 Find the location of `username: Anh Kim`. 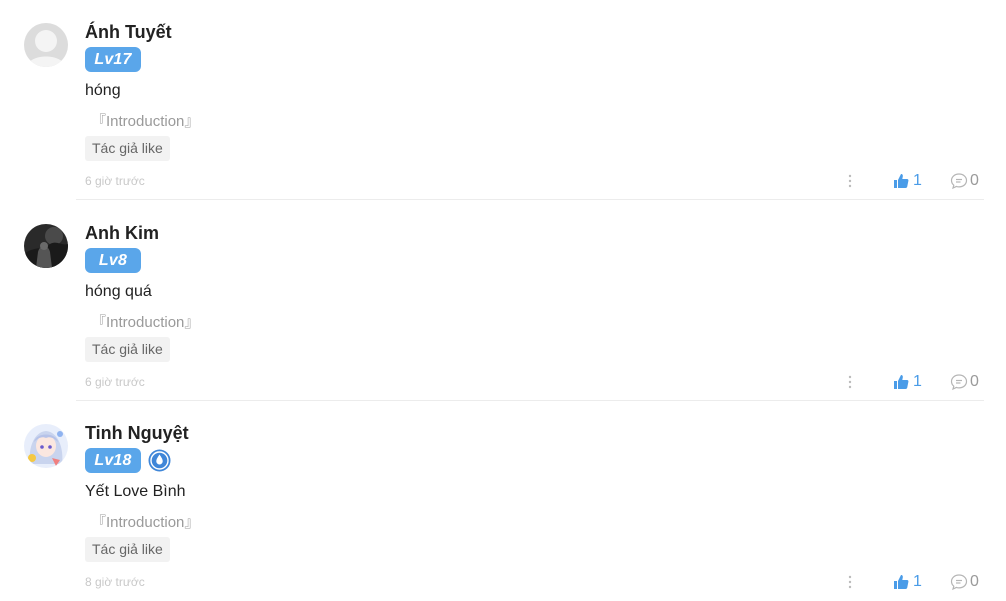

username: Anh Kim is located at coordinates (122, 233).